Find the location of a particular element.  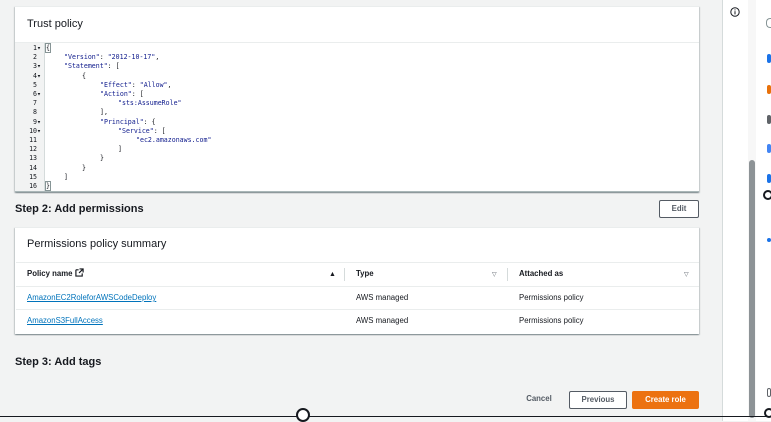

external-link-icon is located at coordinates (79, 272).